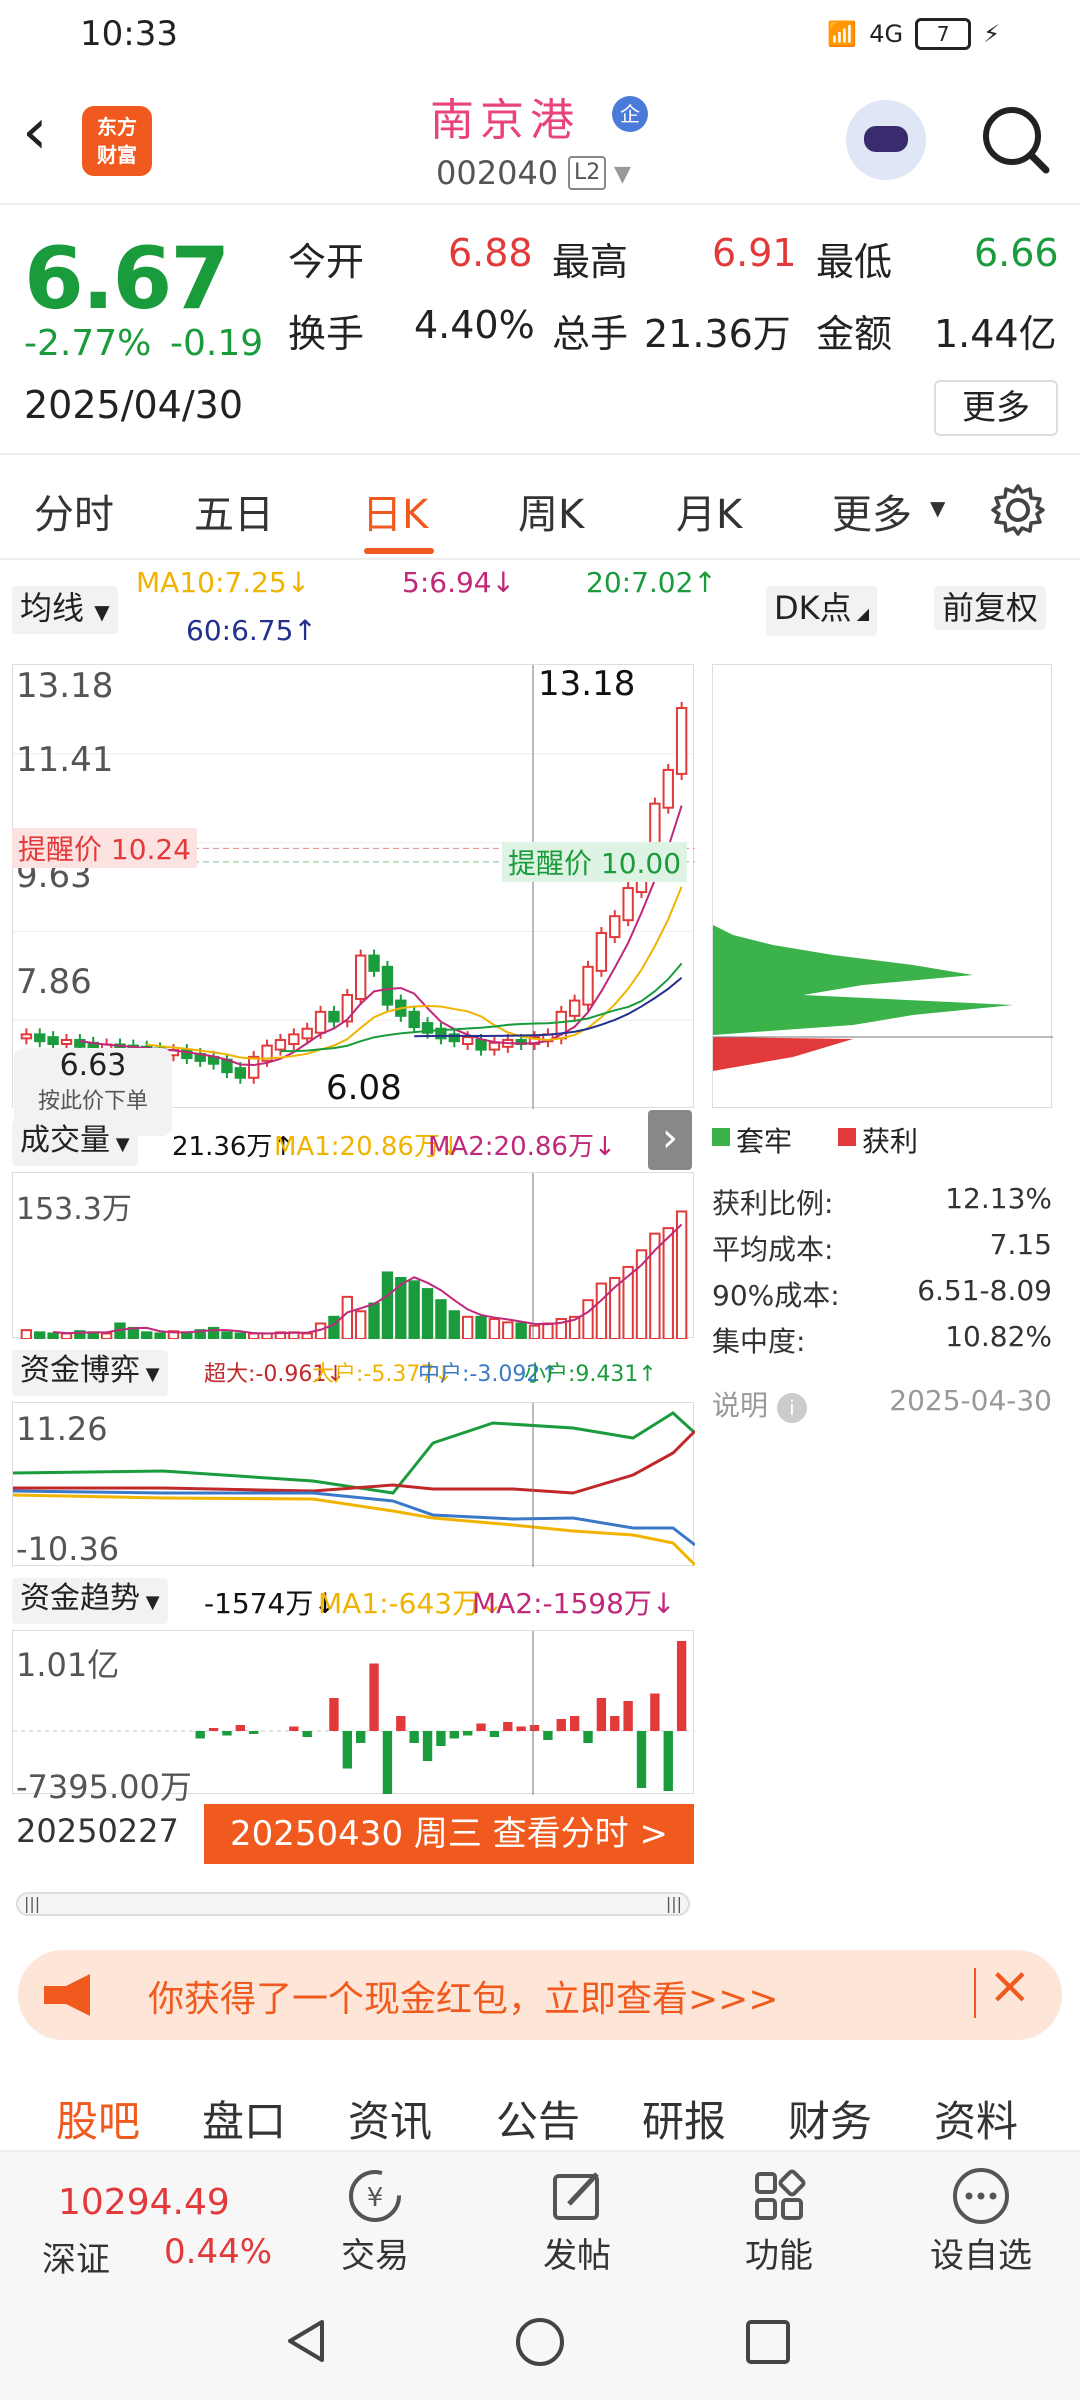 This screenshot has height=2400, width=1080. Describe the element at coordinates (105, 848) in the screenshot. I see `alert-price-left: 提醒价 10.24` at that location.